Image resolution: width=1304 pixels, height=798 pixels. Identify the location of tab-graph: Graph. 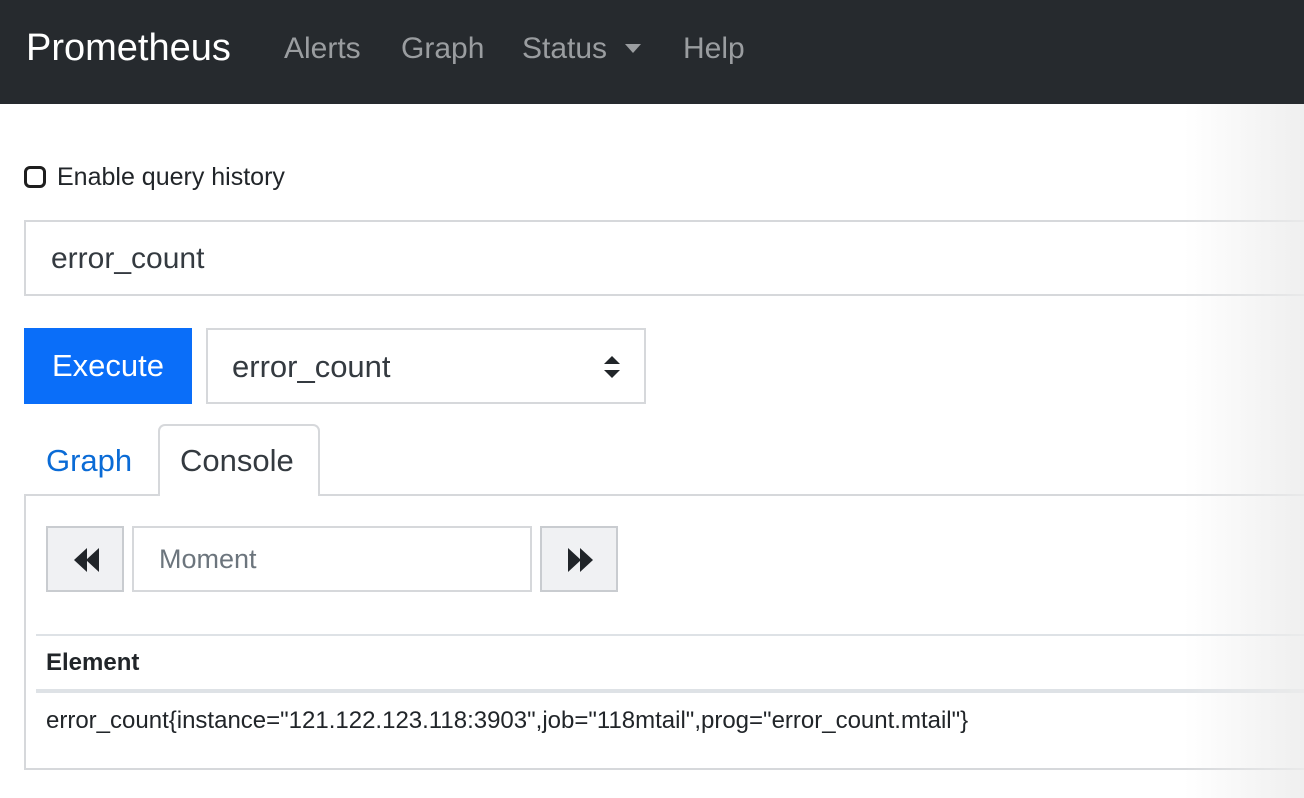
(89, 461).